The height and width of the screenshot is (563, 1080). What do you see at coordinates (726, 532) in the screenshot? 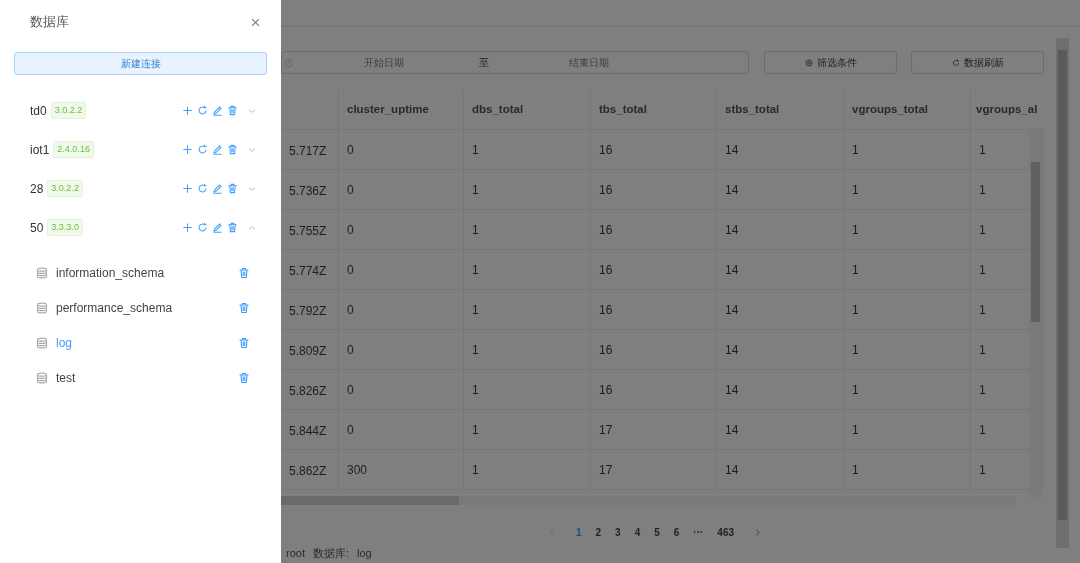
I see `page-link: 463` at bounding box center [726, 532].